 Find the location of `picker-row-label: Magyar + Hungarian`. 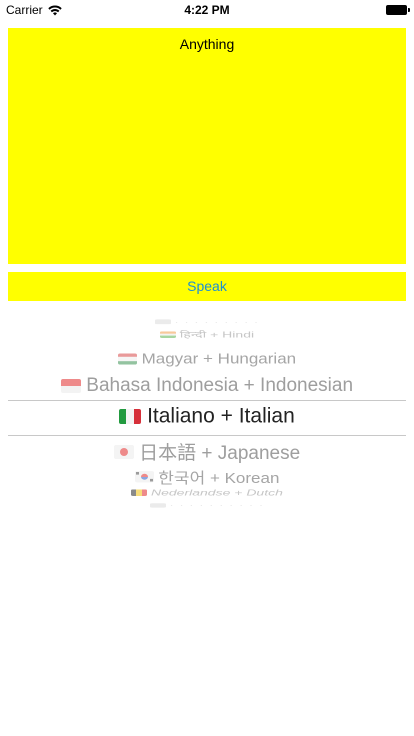

picker-row-label: Magyar + Hungarian is located at coordinates (219, 358).